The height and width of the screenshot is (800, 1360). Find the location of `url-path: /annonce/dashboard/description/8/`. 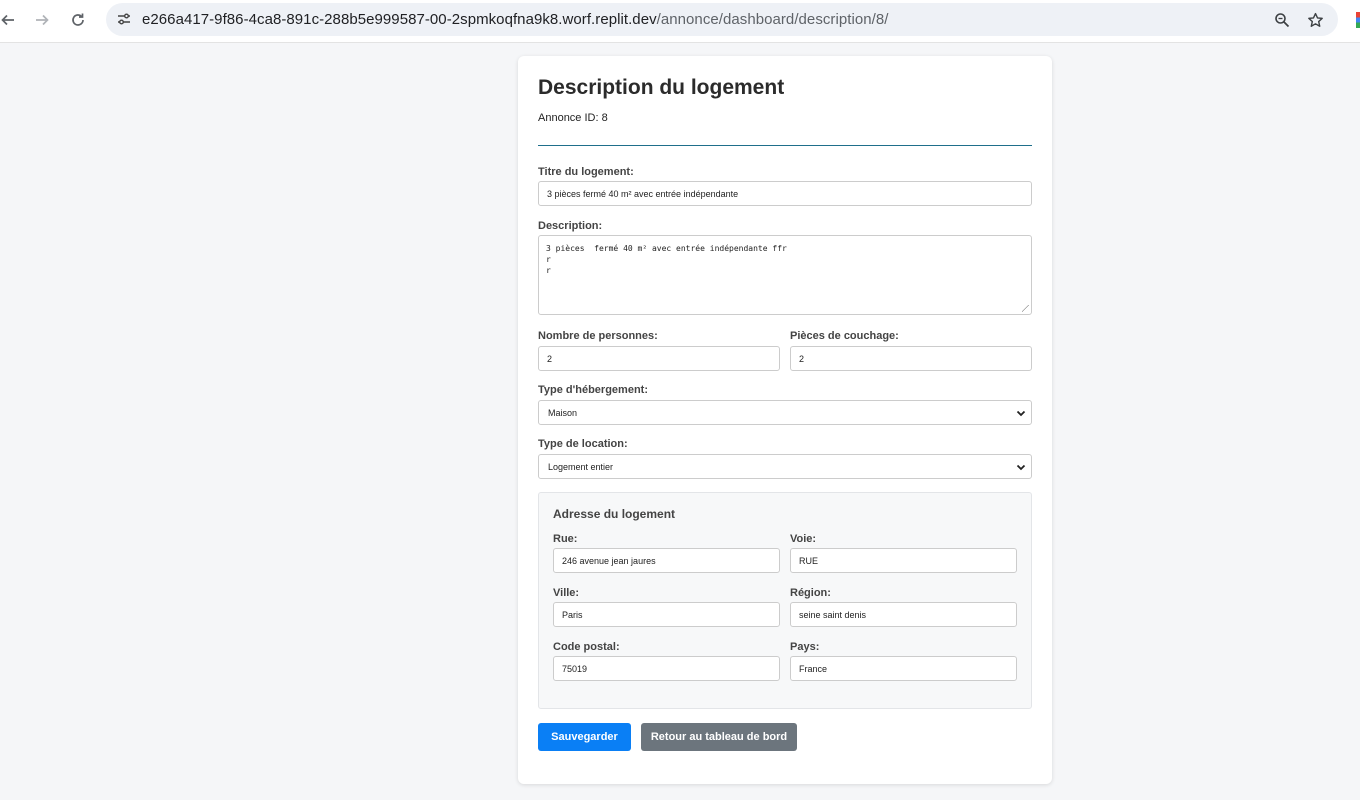

url-path: /annonce/dashboard/description/8/ is located at coordinates (772, 19).